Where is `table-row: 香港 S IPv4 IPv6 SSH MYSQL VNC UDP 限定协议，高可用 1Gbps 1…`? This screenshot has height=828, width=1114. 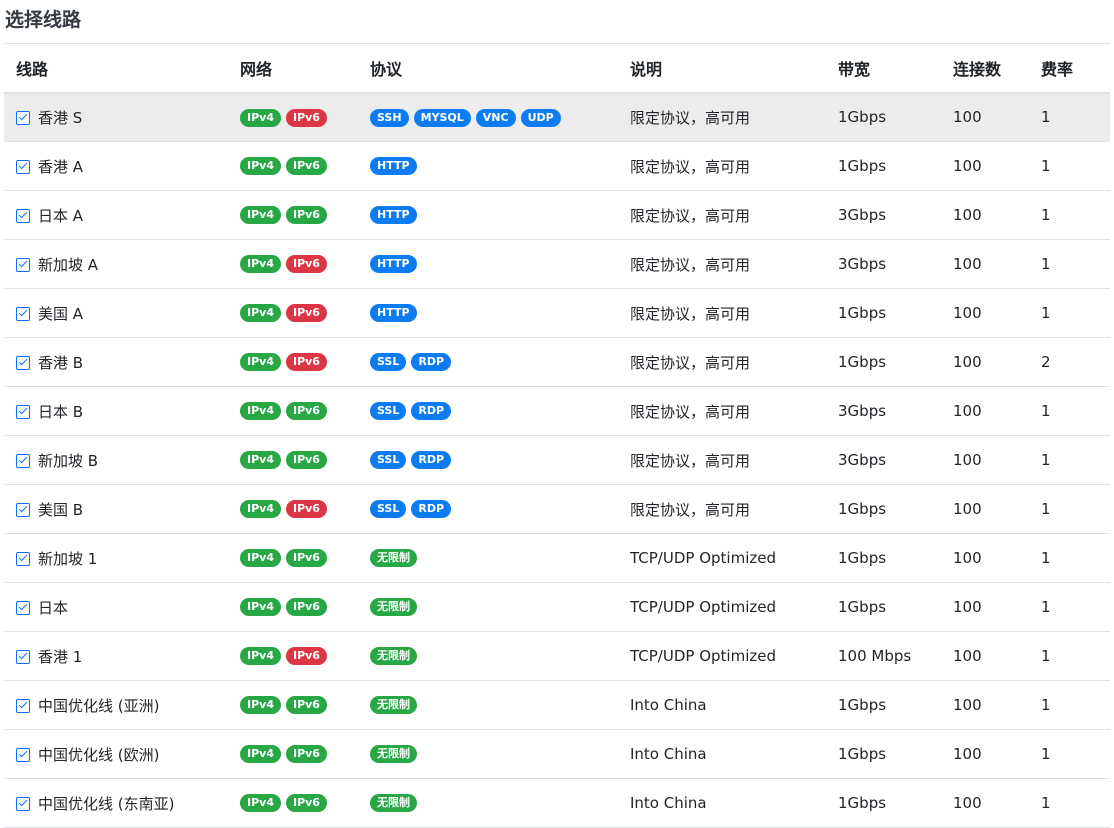 table-row: 香港 S IPv4 IPv6 SSH MYSQL VNC UDP 限定协议，高可用 1Gbps 1… is located at coordinates (557, 117).